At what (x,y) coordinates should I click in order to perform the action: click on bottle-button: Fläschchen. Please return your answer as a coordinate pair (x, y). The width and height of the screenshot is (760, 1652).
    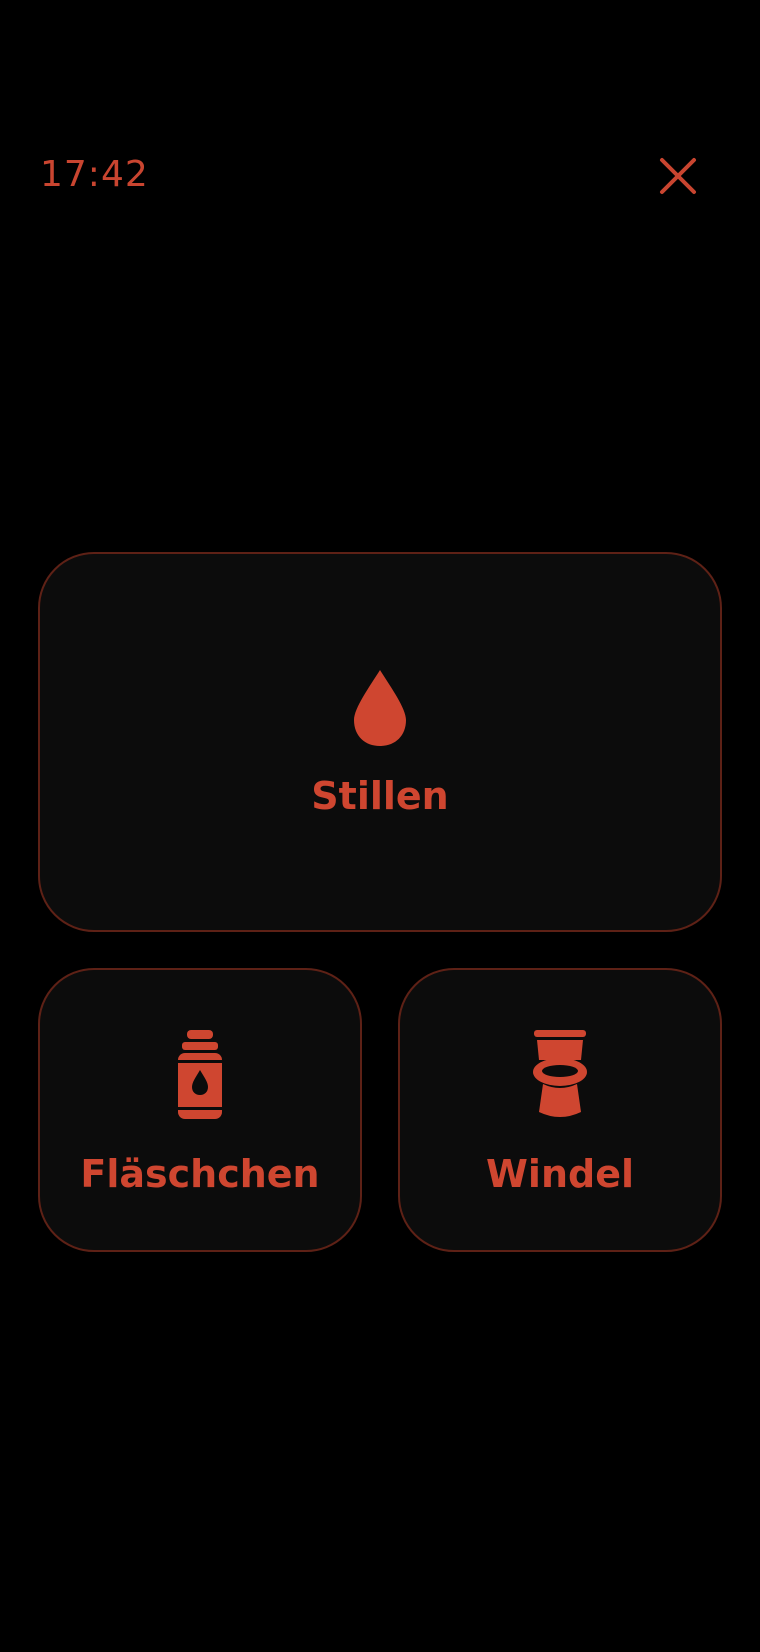
    Looking at the image, I should click on (200, 1110).